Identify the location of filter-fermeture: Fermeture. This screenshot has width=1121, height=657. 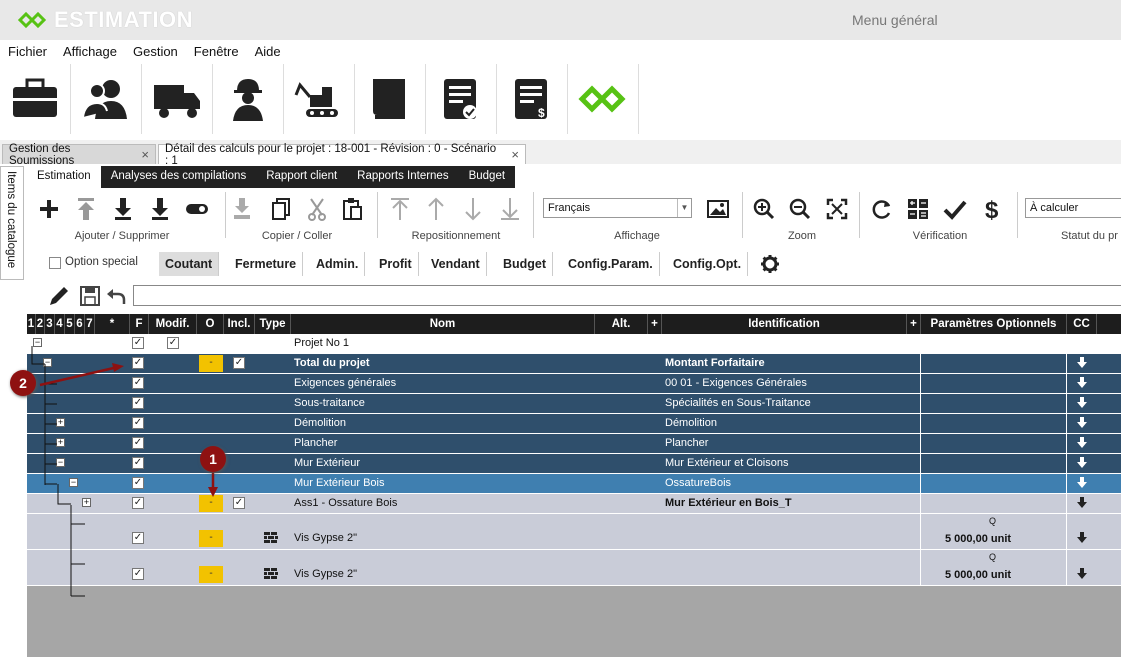
(266, 264).